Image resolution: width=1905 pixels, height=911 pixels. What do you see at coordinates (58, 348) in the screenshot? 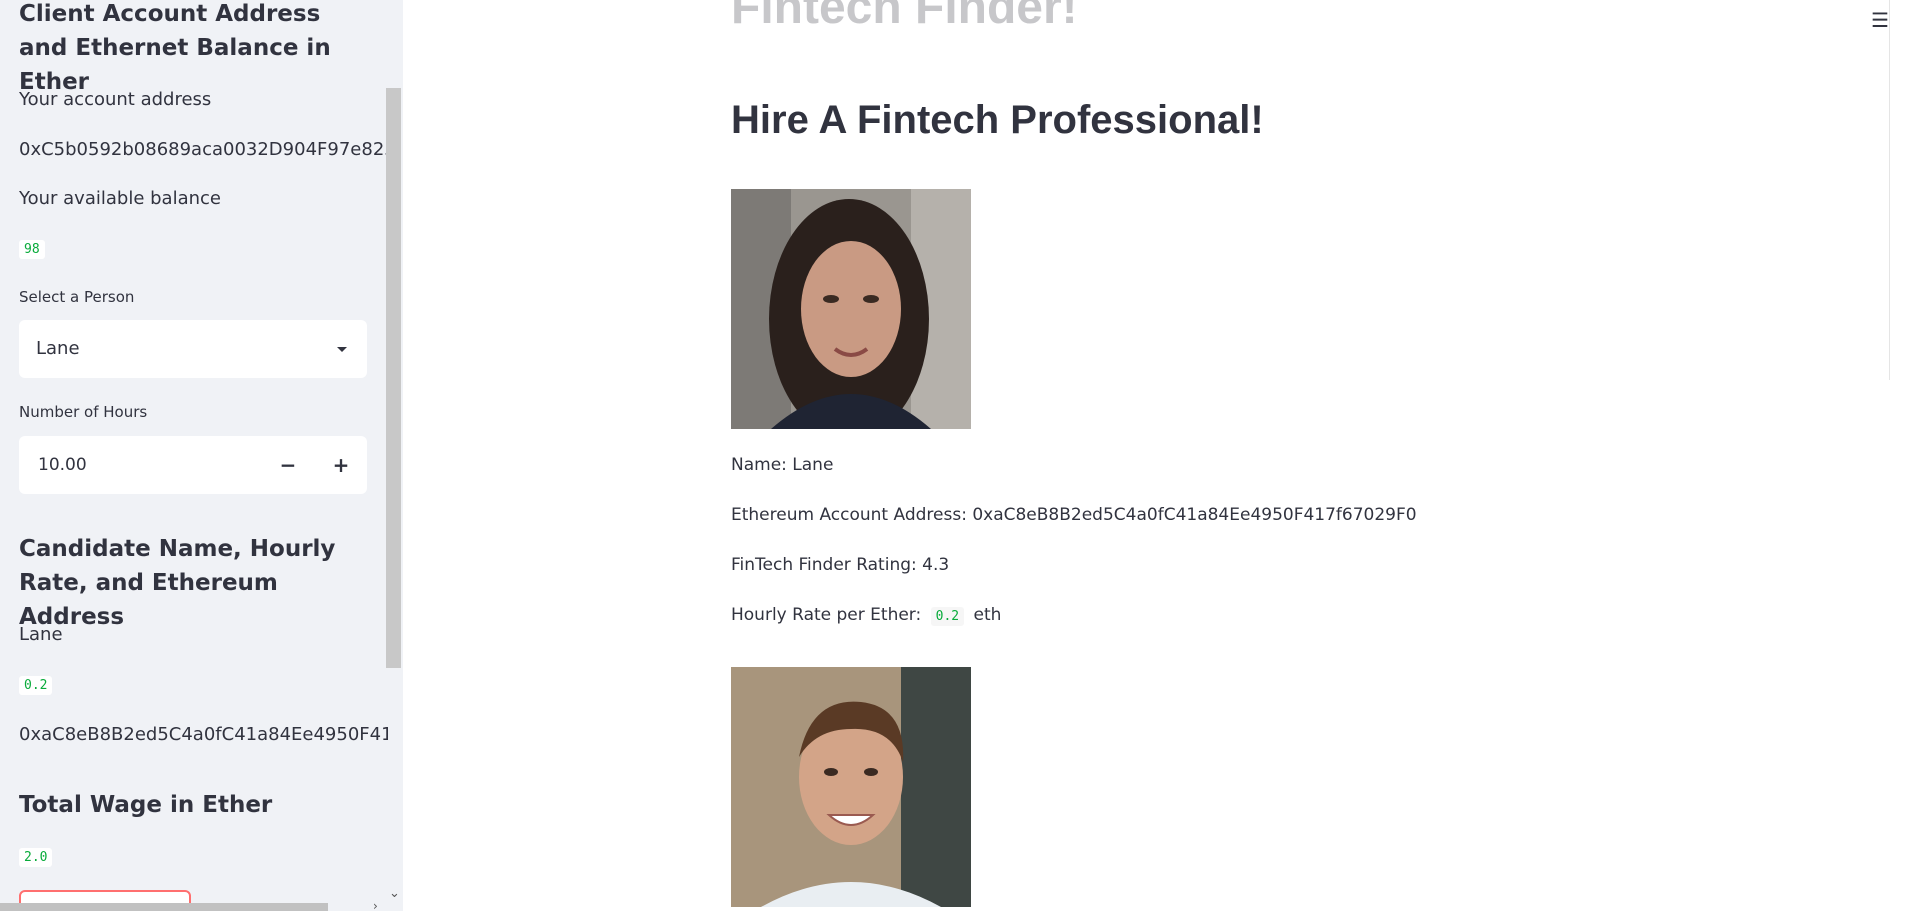
I see `select-person-value: Lane` at bounding box center [58, 348].